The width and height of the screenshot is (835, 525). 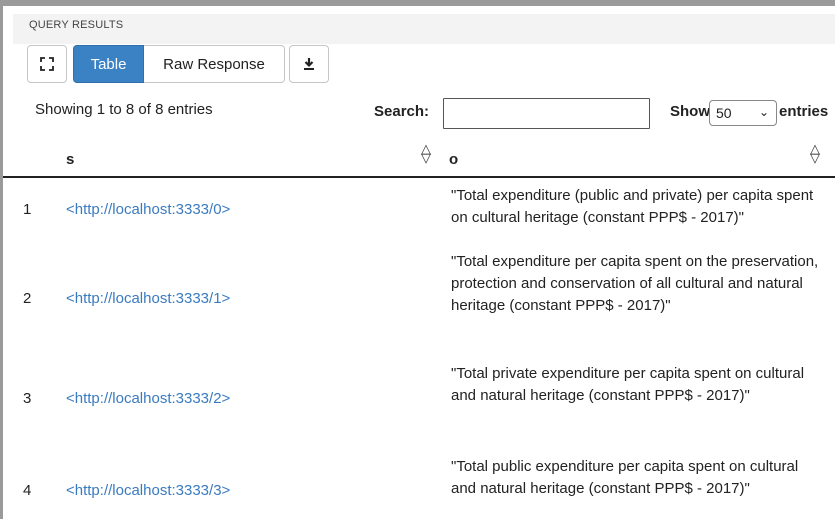 What do you see at coordinates (402, 111) in the screenshot?
I see `search-label: Search:` at bounding box center [402, 111].